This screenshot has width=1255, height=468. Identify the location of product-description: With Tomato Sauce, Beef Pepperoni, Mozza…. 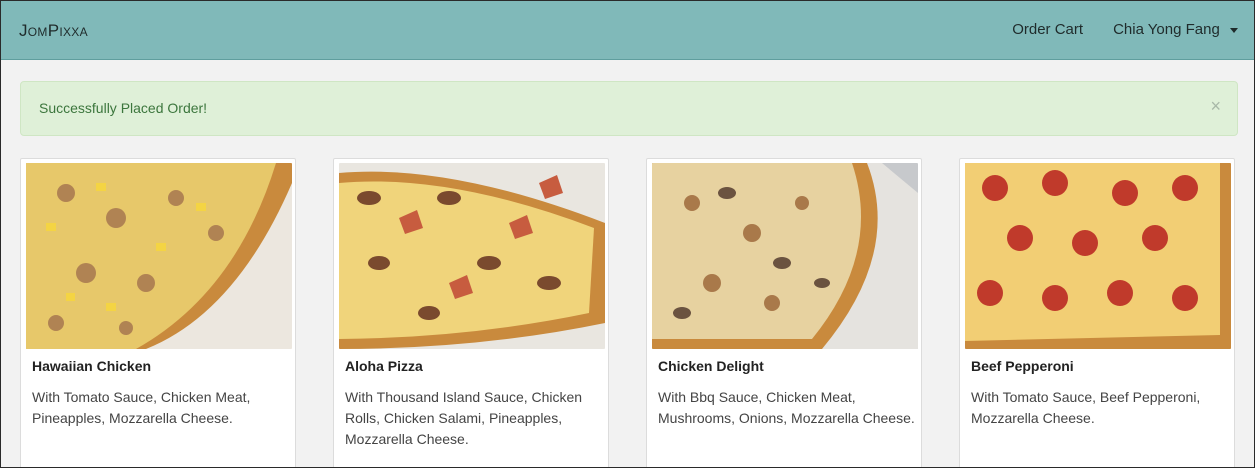
(1086, 407).